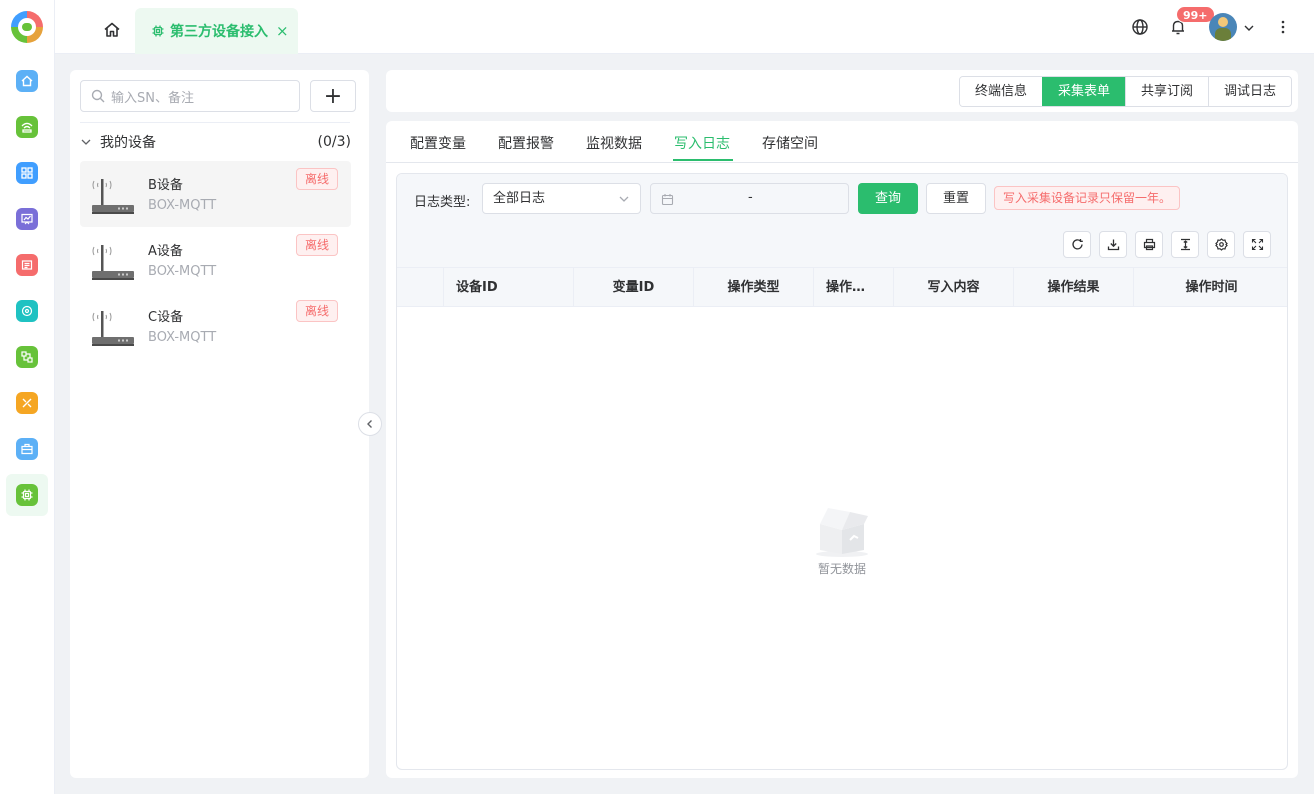 The height and width of the screenshot is (794, 1314). I want to click on reset-button: 重置, so click(956, 198).